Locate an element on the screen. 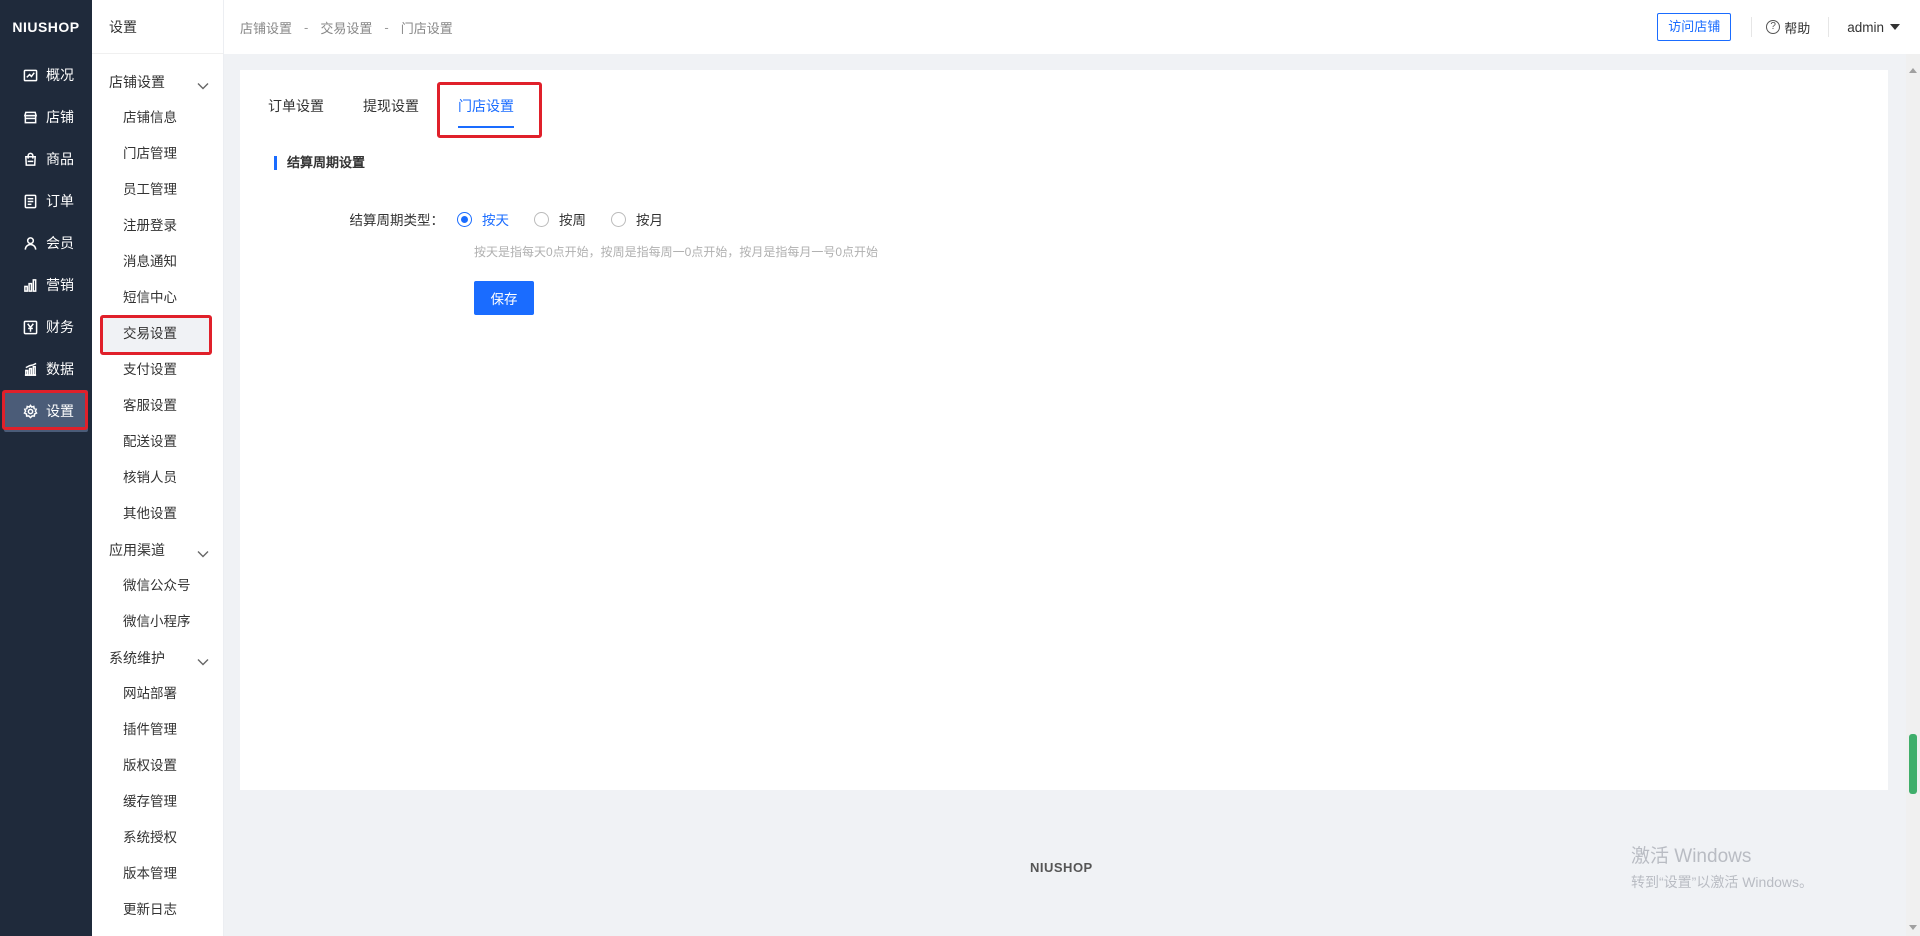 Image resolution: width=1920 pixels, height=936 pixels. settlement-cycle-row: 结算周期类型： 按天 按周 按月 is located at coordinates (464, 219).